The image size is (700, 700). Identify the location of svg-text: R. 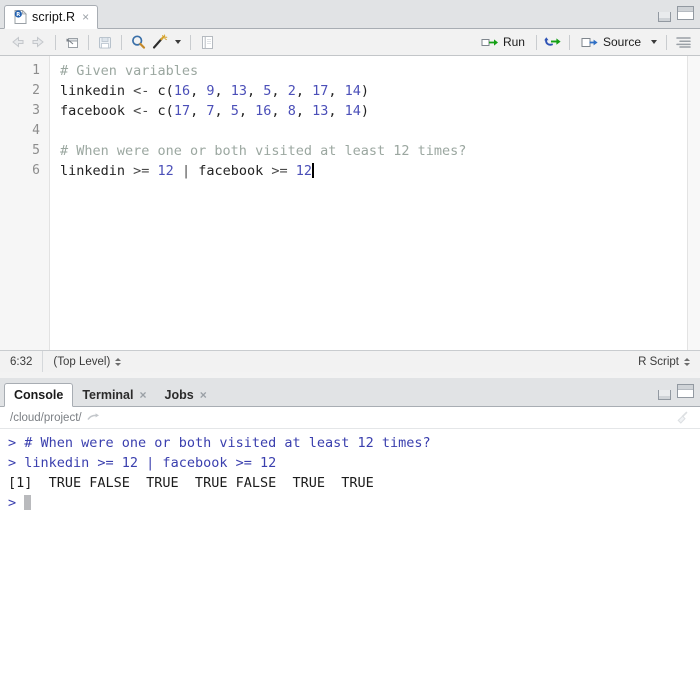
(18, 15).